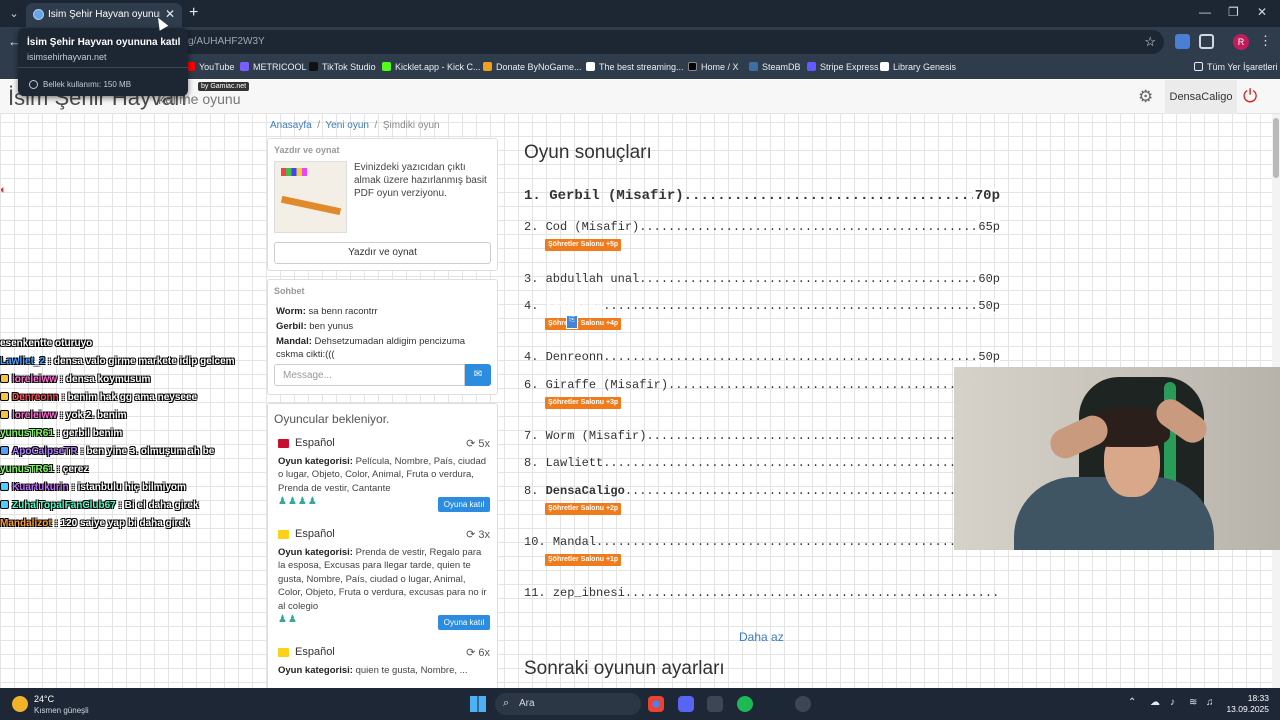 Image resolution: width=1280 pixels, height=720 pixels. Describe the element at coordinates (593, 227) in the screenshot. I see `result-player-name: Cod (Misafir)` at that location.